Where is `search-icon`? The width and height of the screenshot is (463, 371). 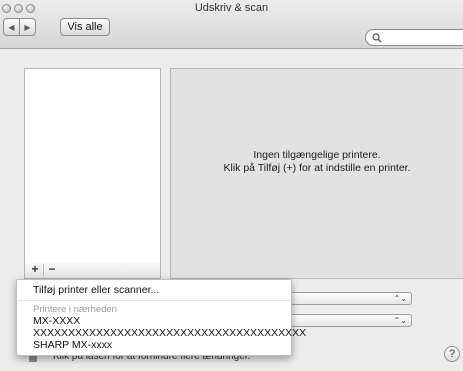 search-icon is located at coordinates (377, 38).